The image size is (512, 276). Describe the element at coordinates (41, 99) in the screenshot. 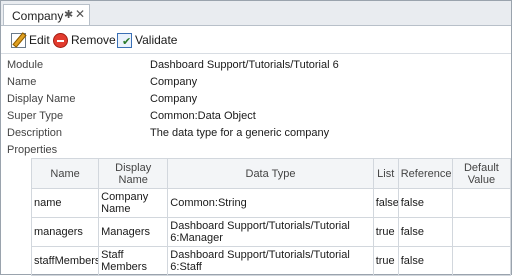

I see `prop-key: Display Name` at that location.